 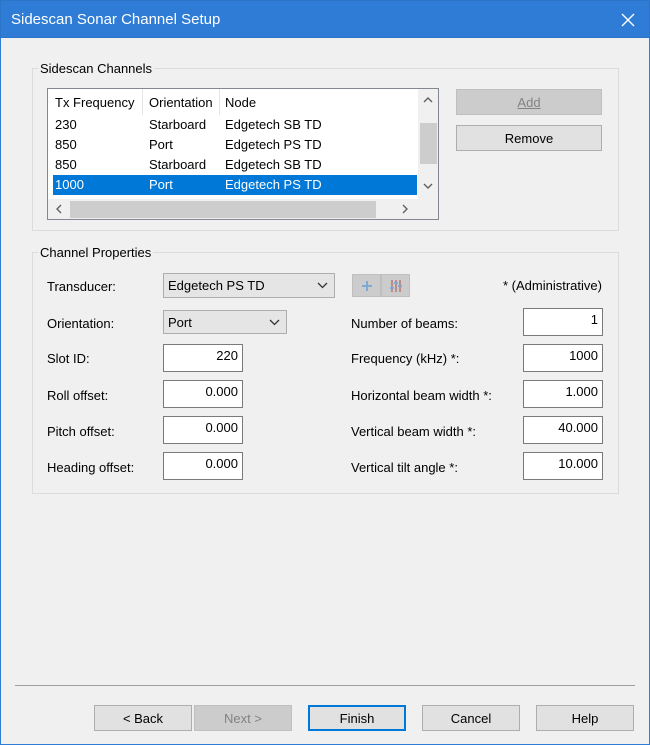 I want to click on slot-id-field: 220, so click(x=203, y=358).